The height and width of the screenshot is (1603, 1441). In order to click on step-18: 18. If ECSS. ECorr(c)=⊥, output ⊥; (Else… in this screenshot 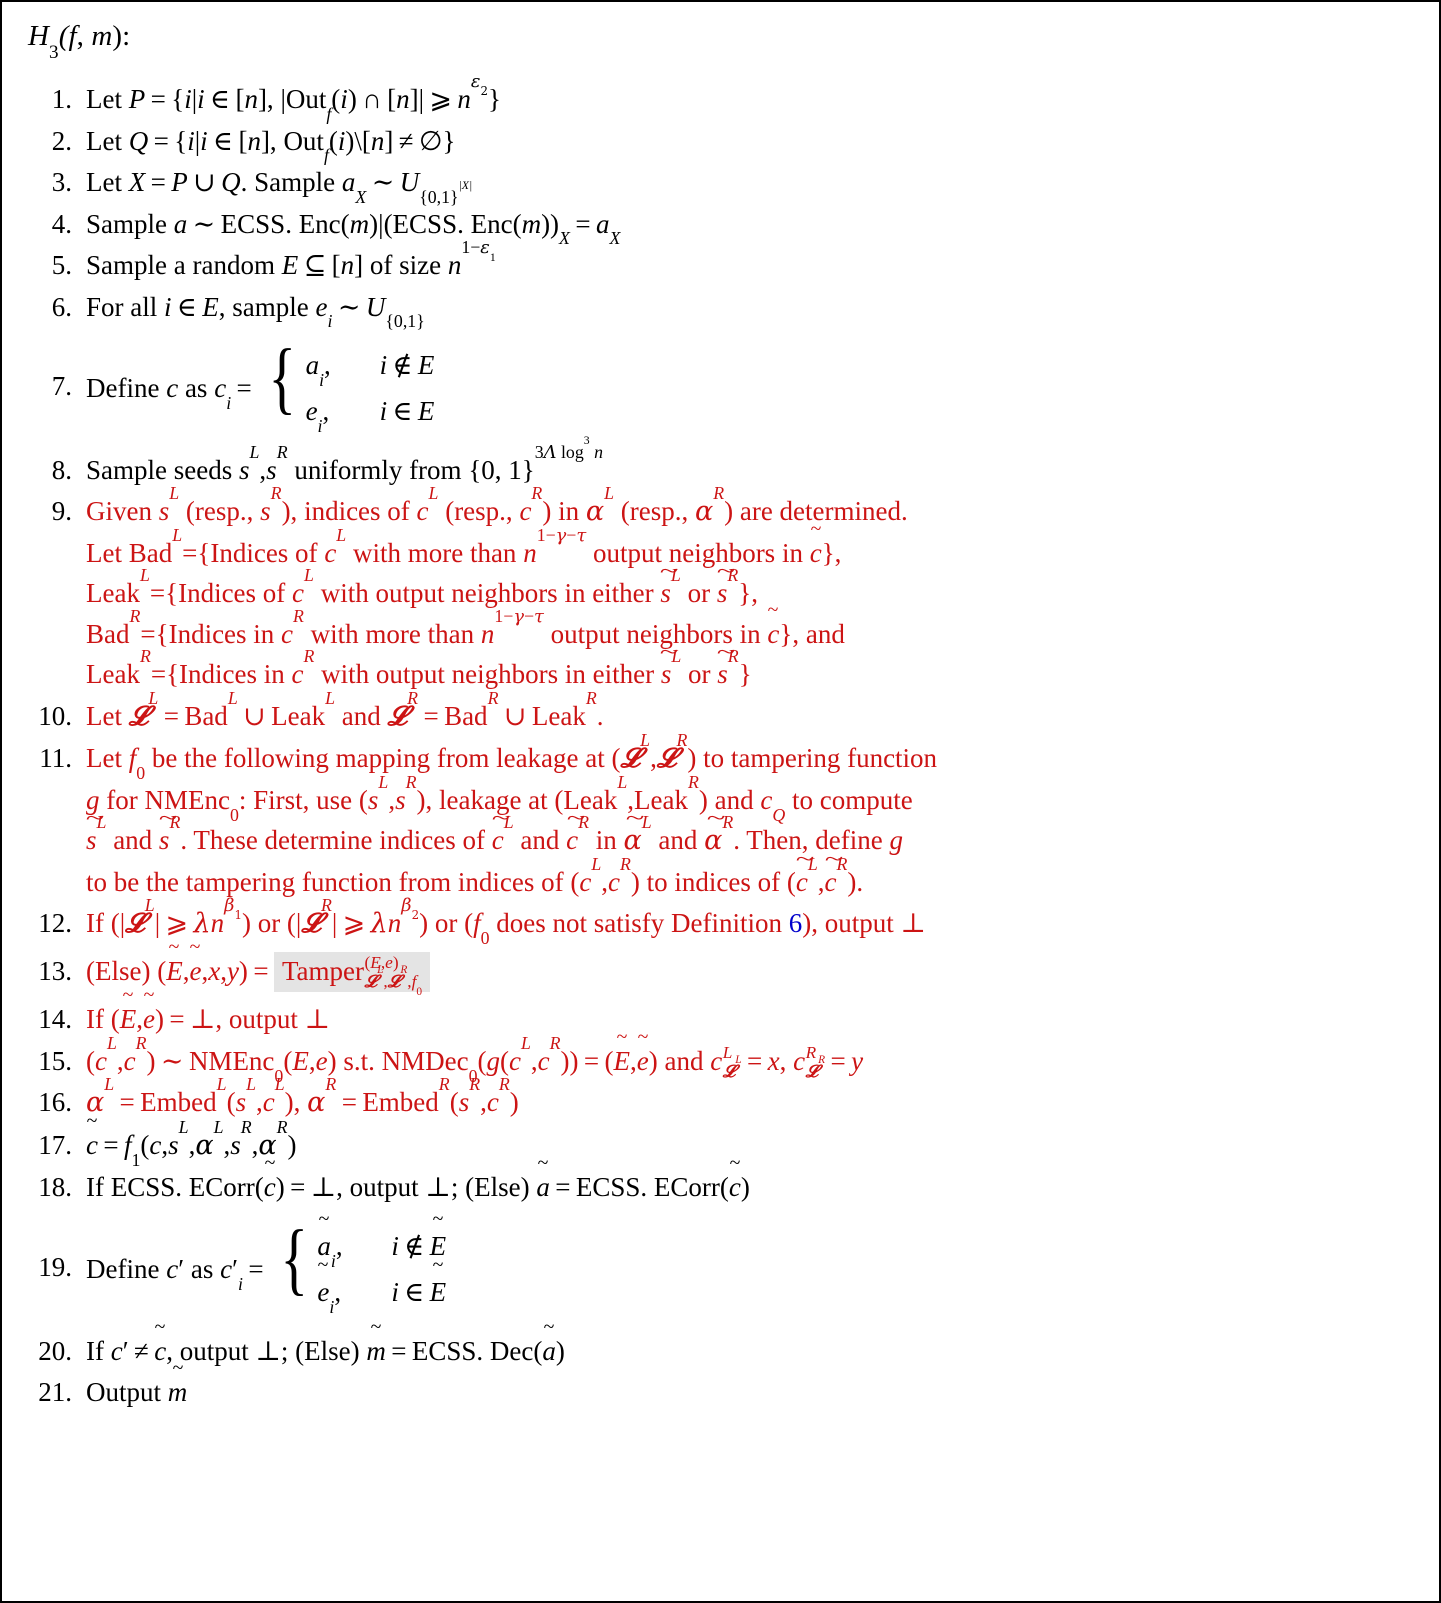, I will do `click(722, 1187)`.